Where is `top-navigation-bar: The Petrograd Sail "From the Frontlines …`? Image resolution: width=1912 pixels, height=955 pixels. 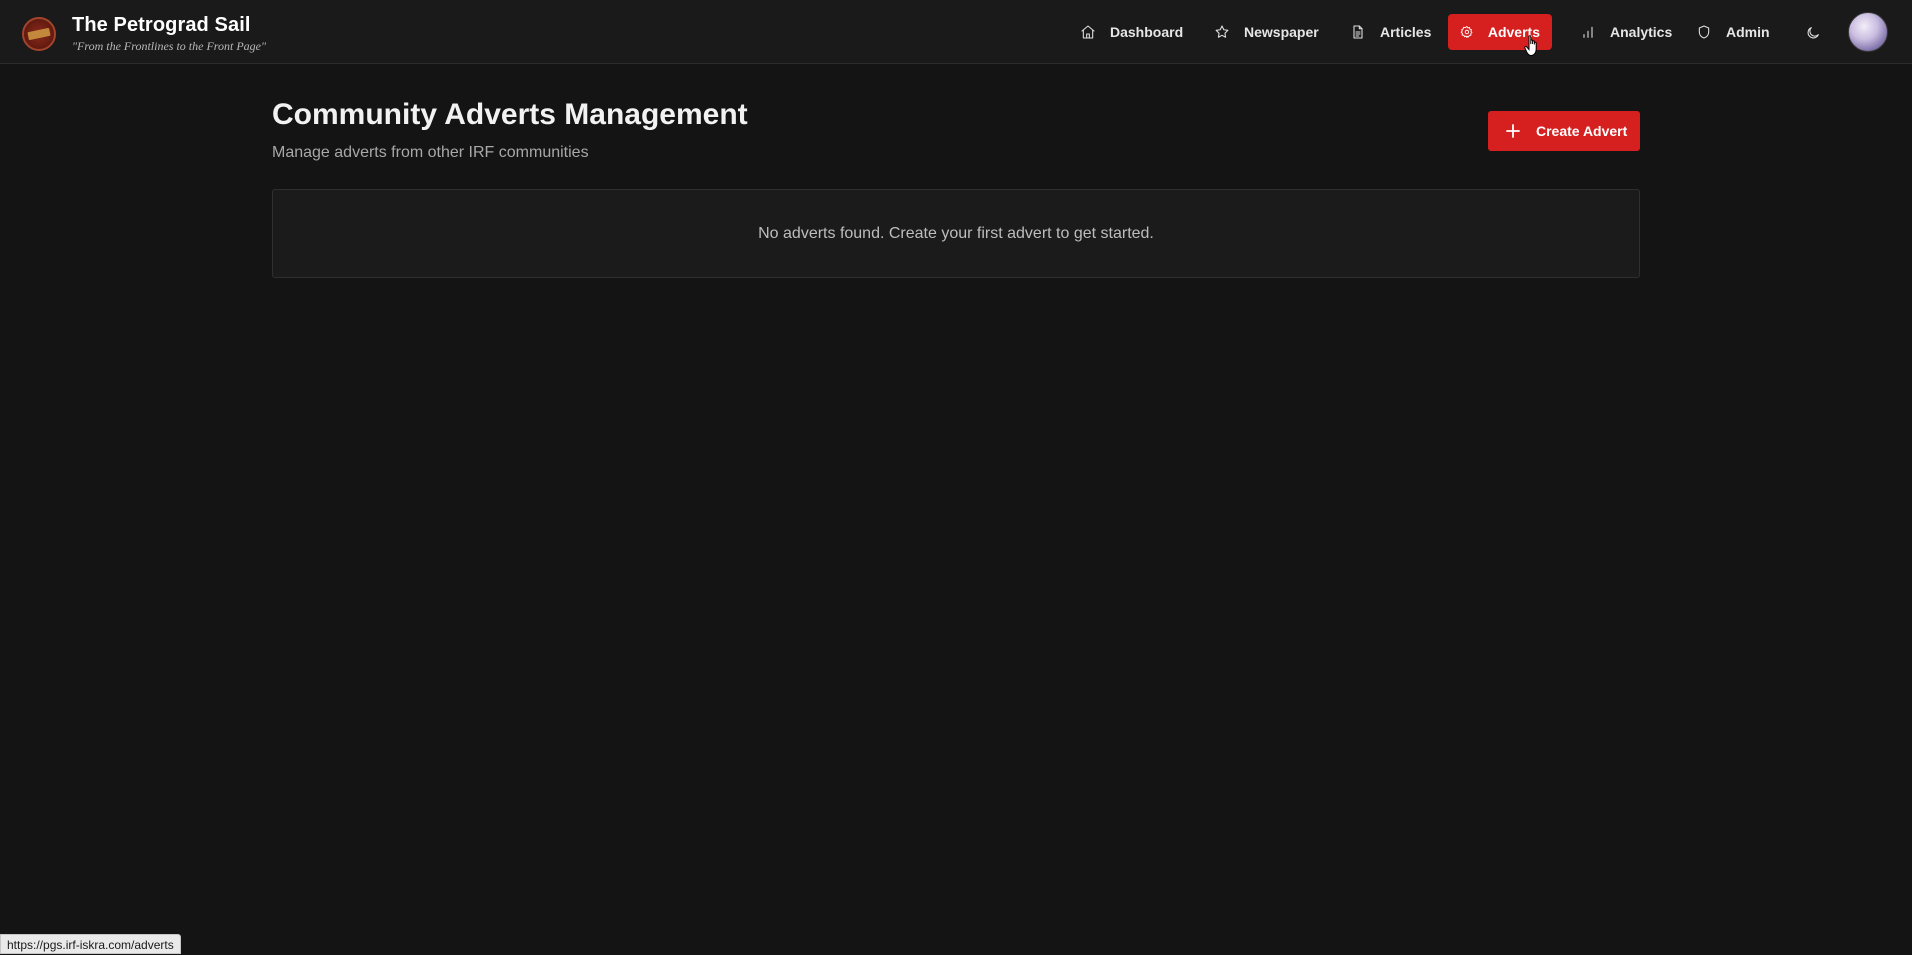 top-navigation-bar: The Petrograd Sail "From the Frontlines … is located at coordinates (956, 32).